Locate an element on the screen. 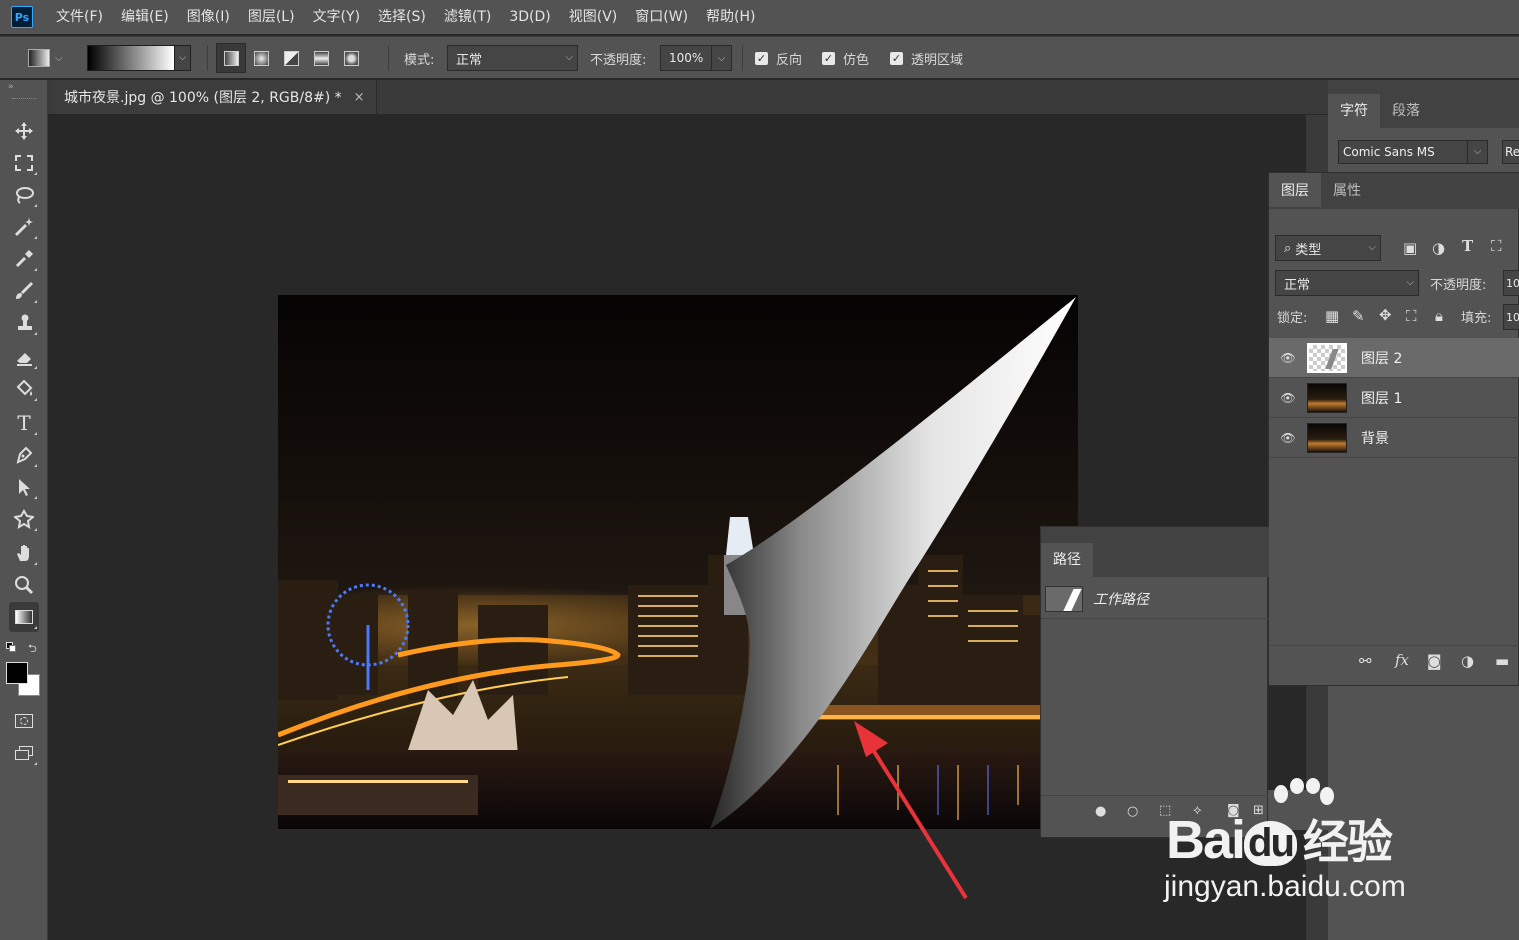  blend-mode-dropdown: 正常 ⌵ is located at coordinates (1347, 283).